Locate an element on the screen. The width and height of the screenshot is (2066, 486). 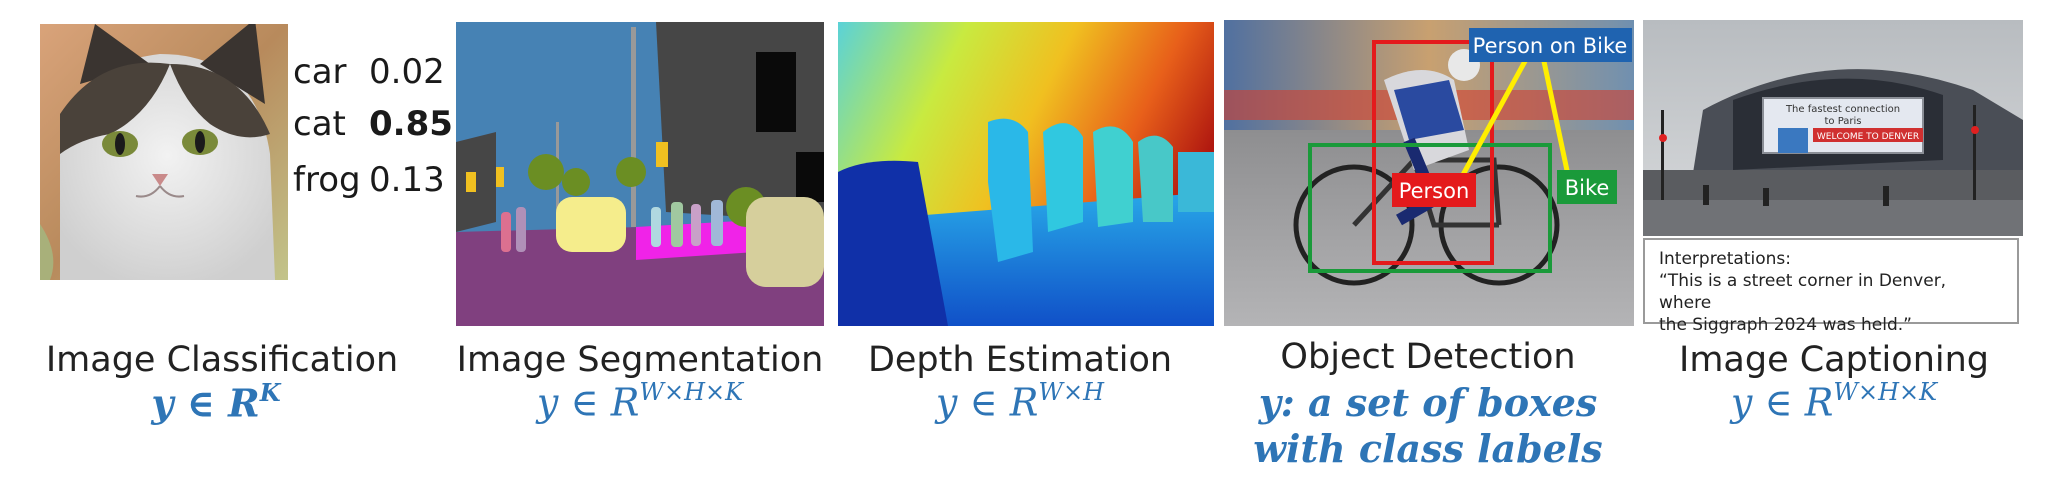
class-label: cat is located at coordinates (319, 124).